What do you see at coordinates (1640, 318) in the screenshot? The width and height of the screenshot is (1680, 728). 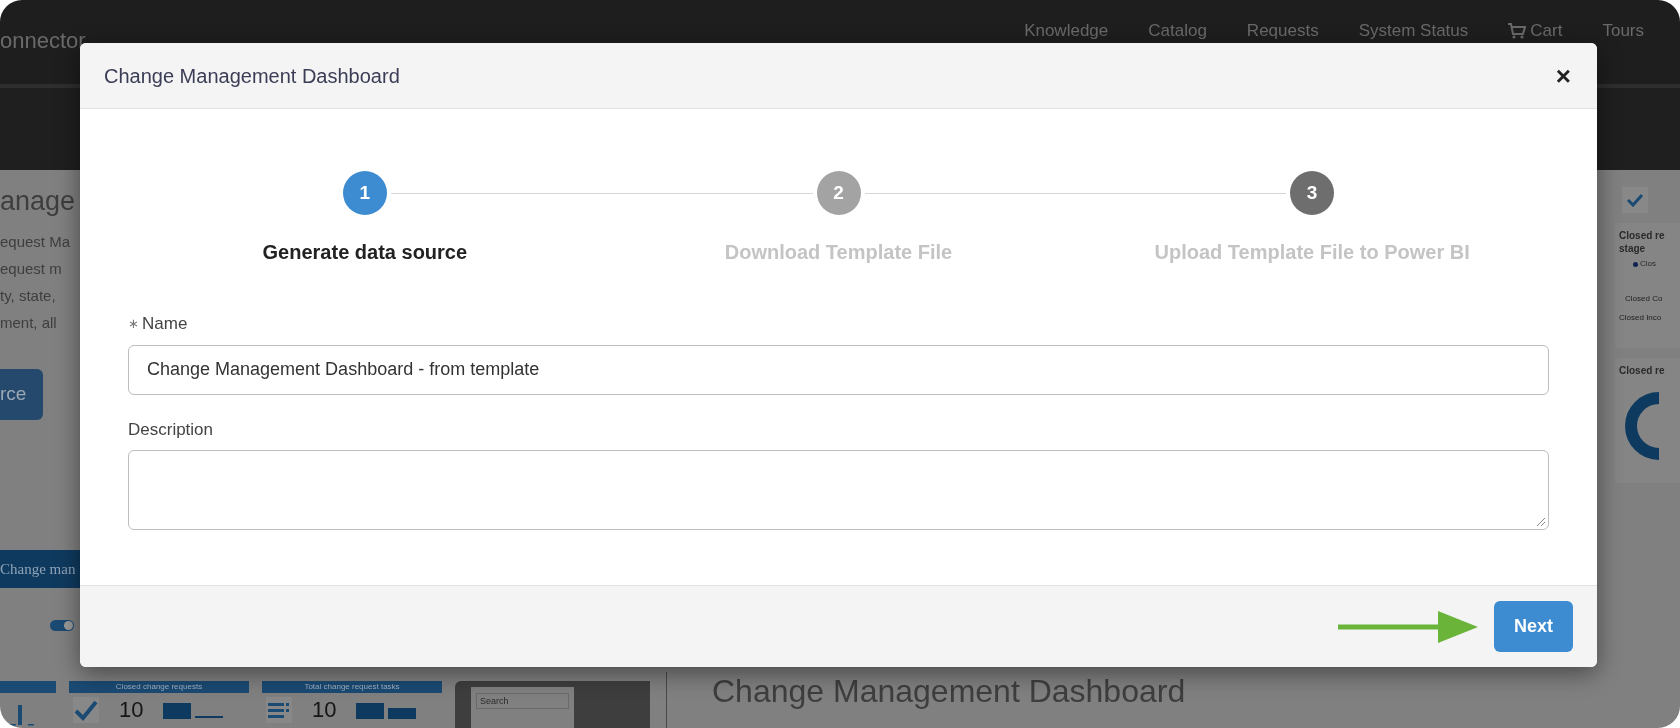 I see `axis-label: Closed Inco` at bounding box center [1640, 318].